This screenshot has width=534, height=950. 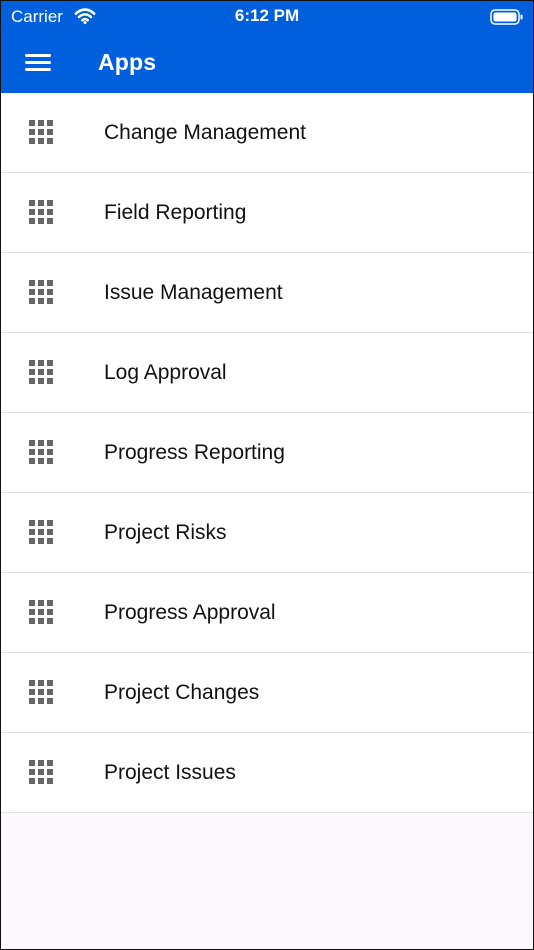 What do you see at coordinates (175, 212) in the screenshot?
I see `app-label: Field Reporting` at bounding box center [175, 212].